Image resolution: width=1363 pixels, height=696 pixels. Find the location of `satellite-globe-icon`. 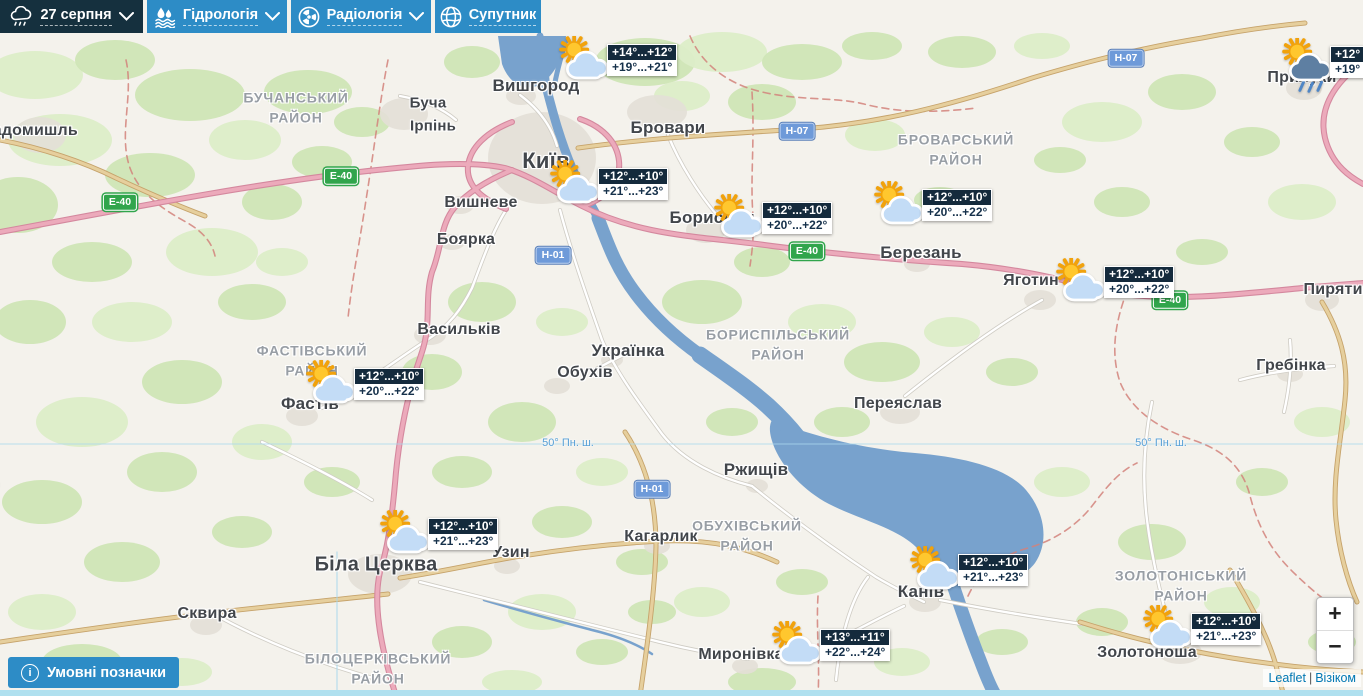

satellite-globe-icon is located at coordinates (451, 16).